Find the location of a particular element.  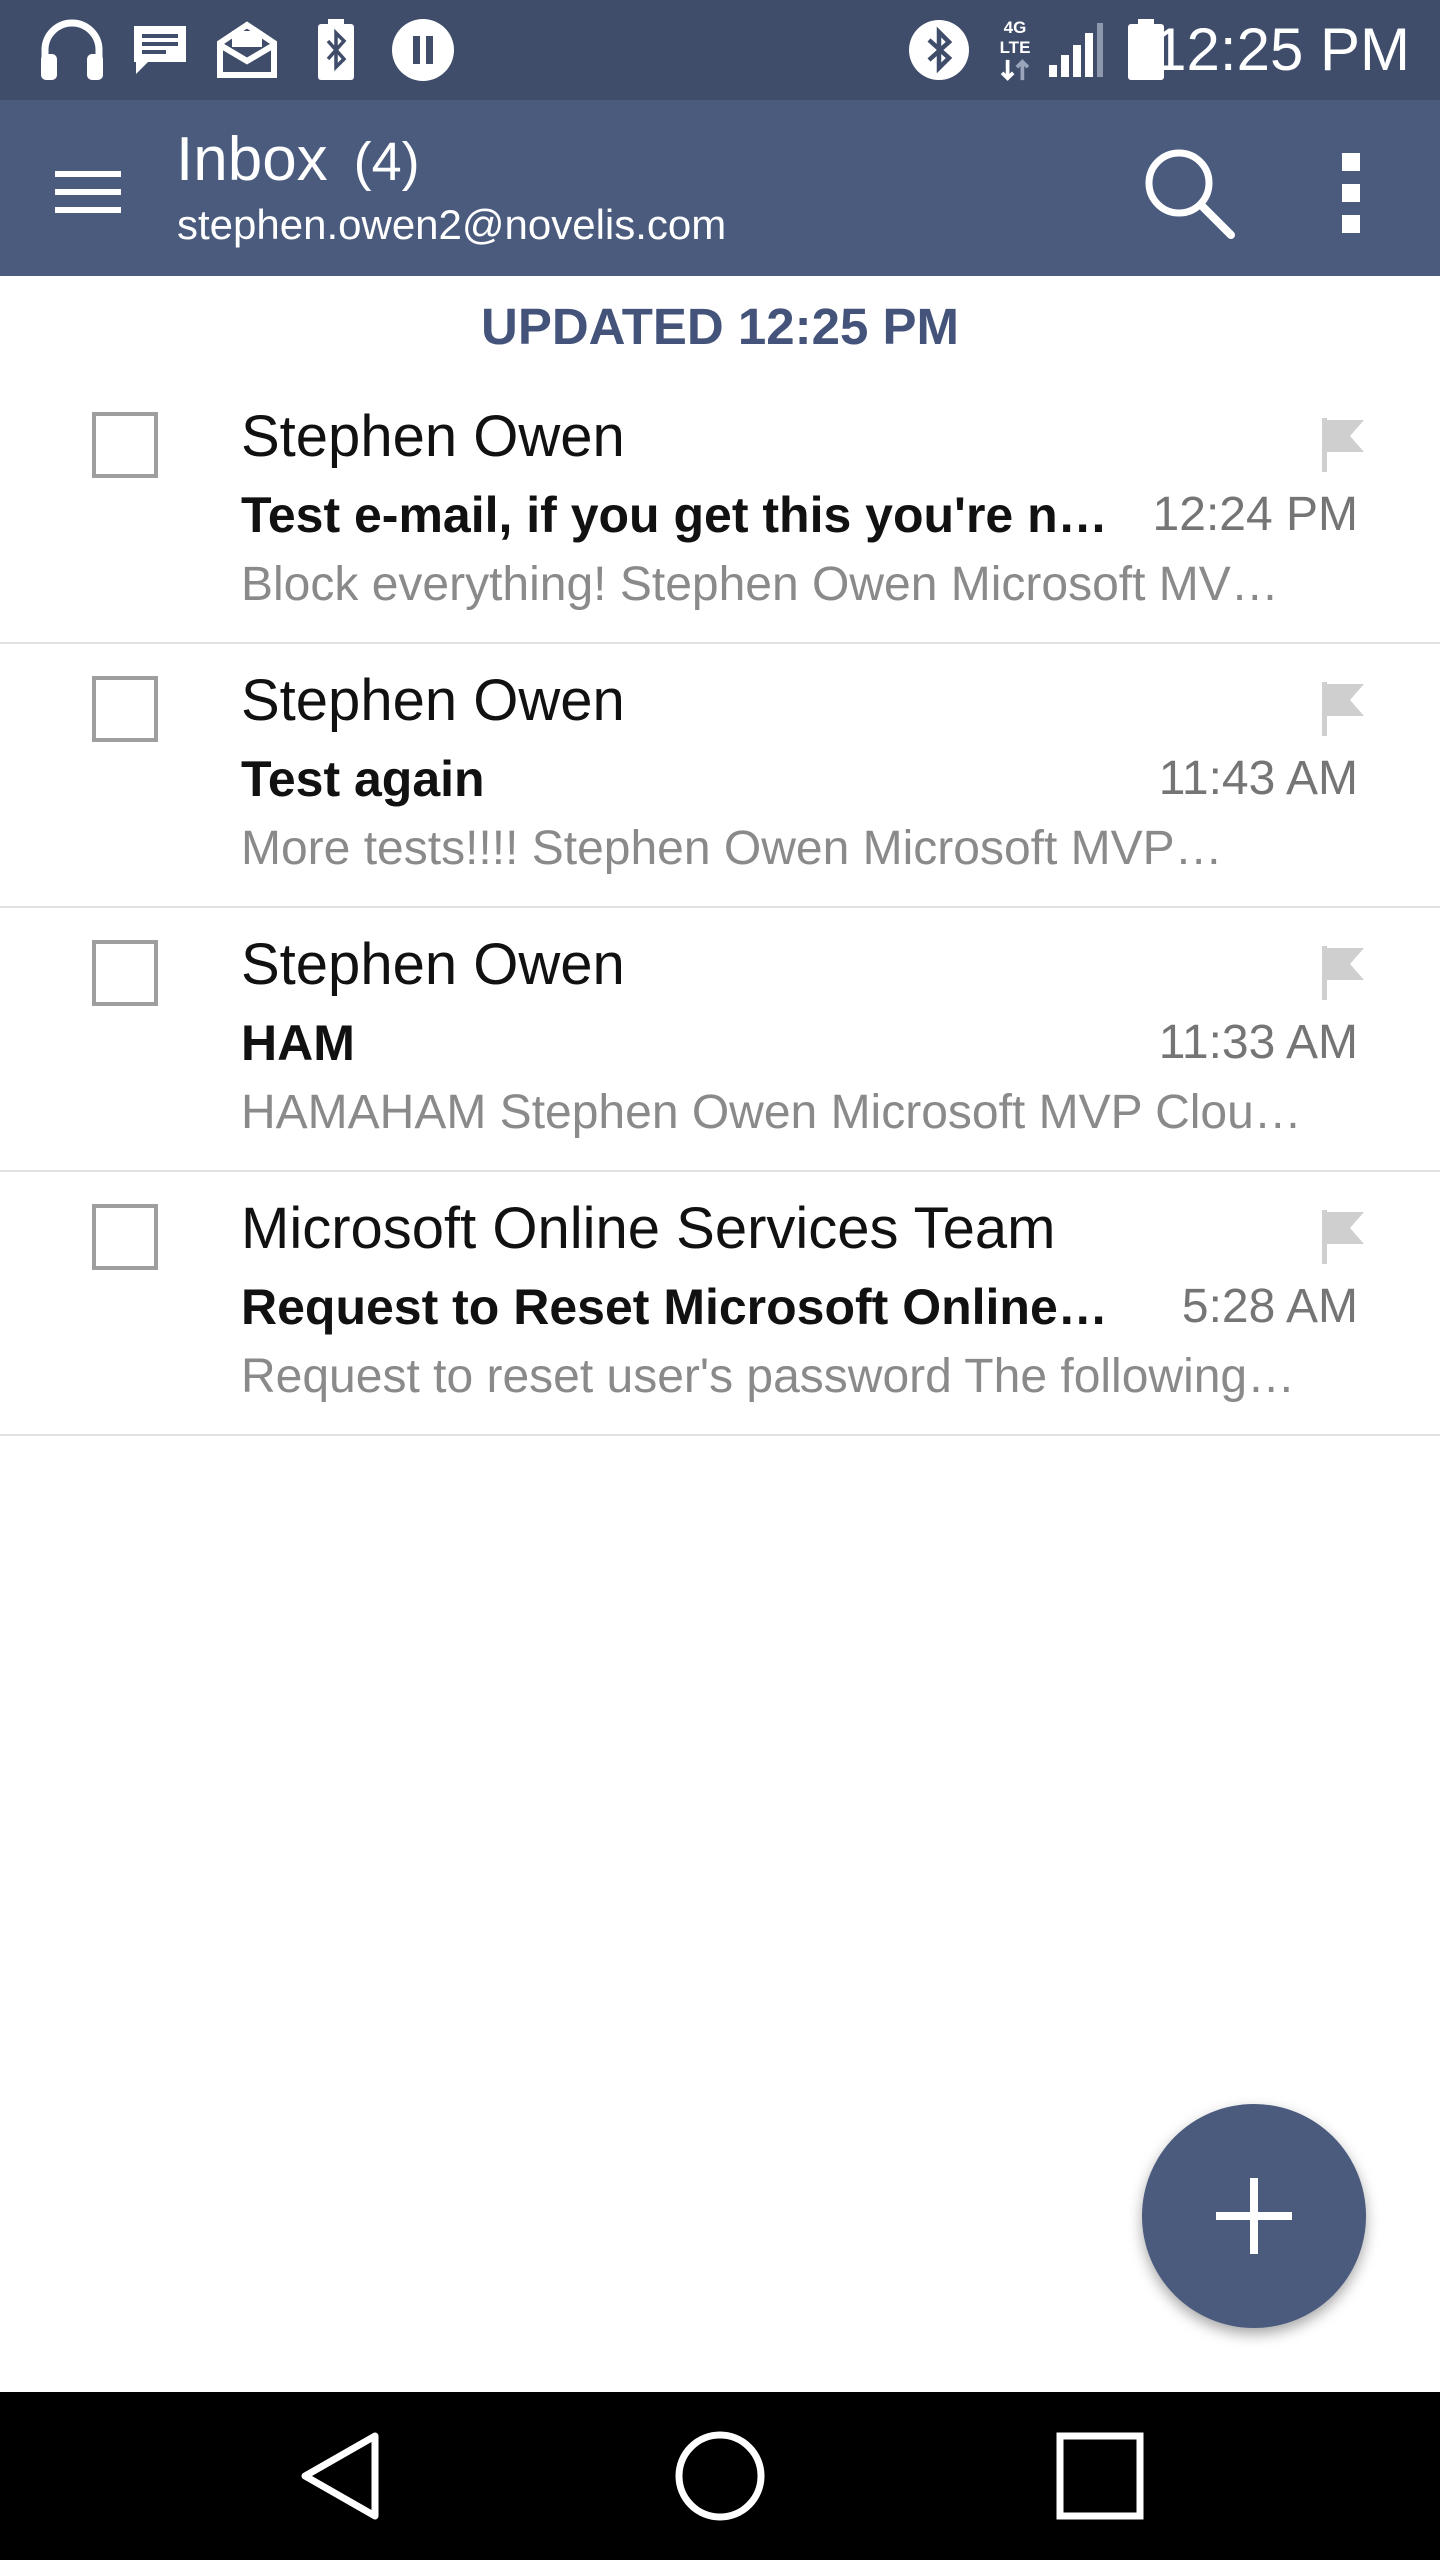

network-4g-lte-icon: 4G LTE is located at coordinates (1015, 50).